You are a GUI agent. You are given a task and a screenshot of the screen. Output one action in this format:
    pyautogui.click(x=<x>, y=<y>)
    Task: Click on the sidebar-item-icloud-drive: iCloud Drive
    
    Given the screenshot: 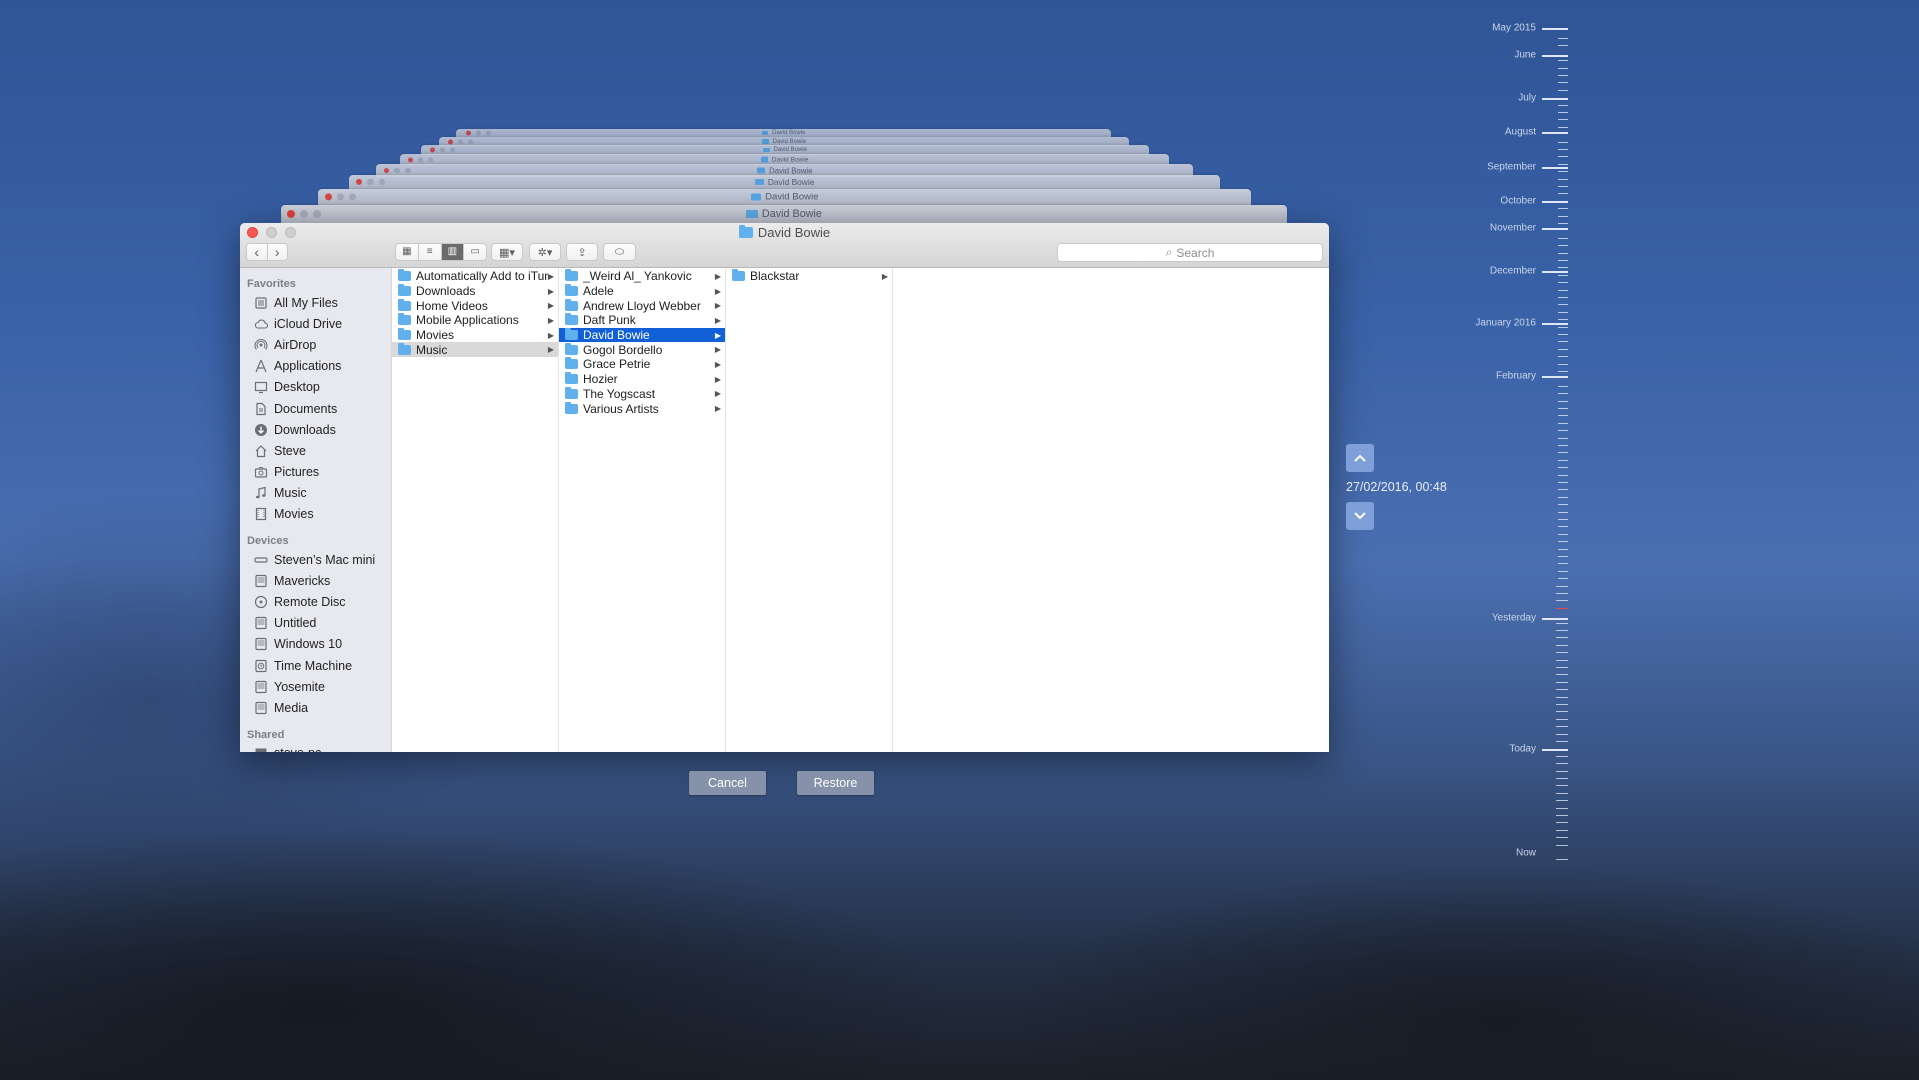 What is the action you would take?
    pyautogui.click(x=315, y=323)
    